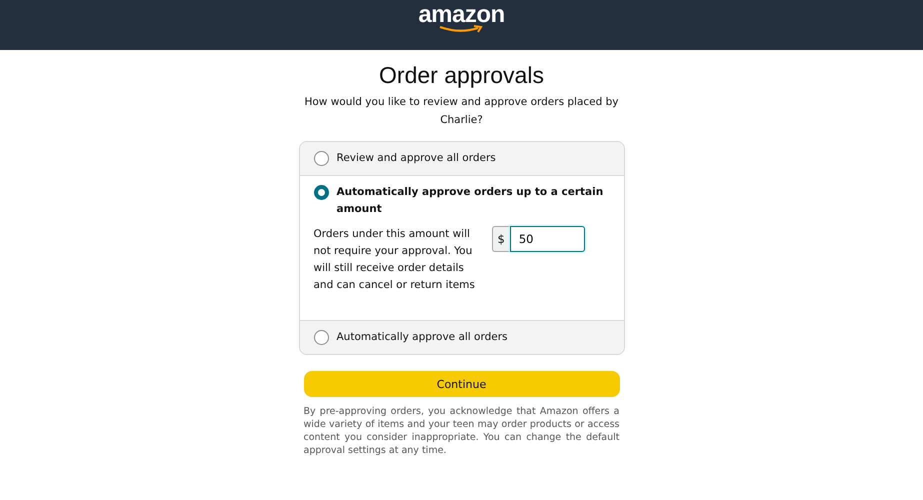 The width and height of the screenshot is (923, 500). I want to click on continue-button: Continue, so click(462, 384).